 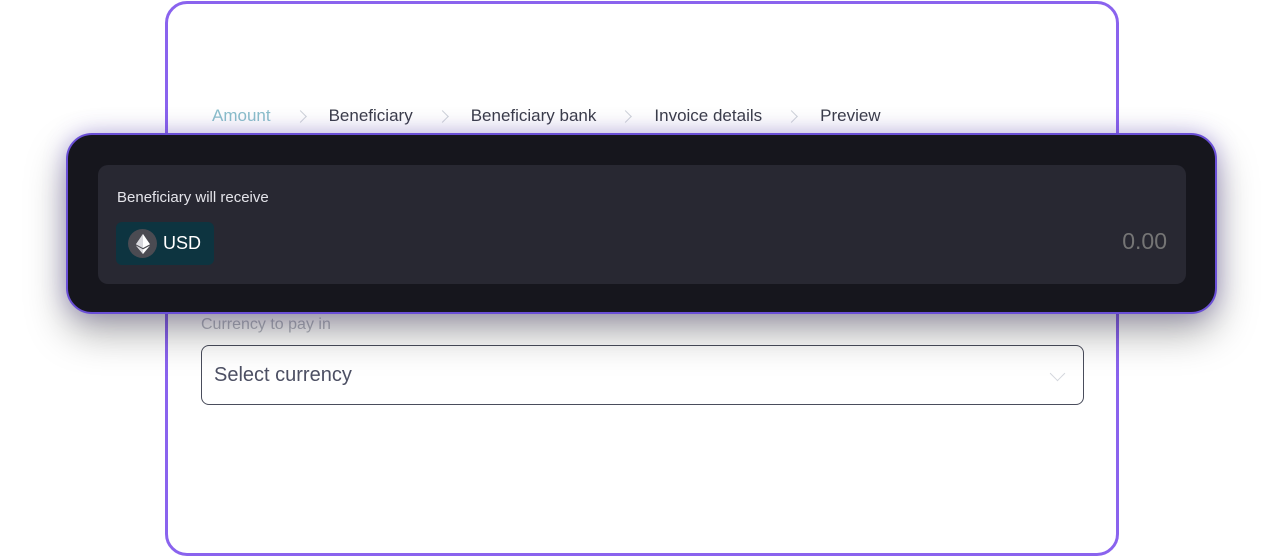 I want to click on chevron-down-icon, so click(x=1057, y=373).